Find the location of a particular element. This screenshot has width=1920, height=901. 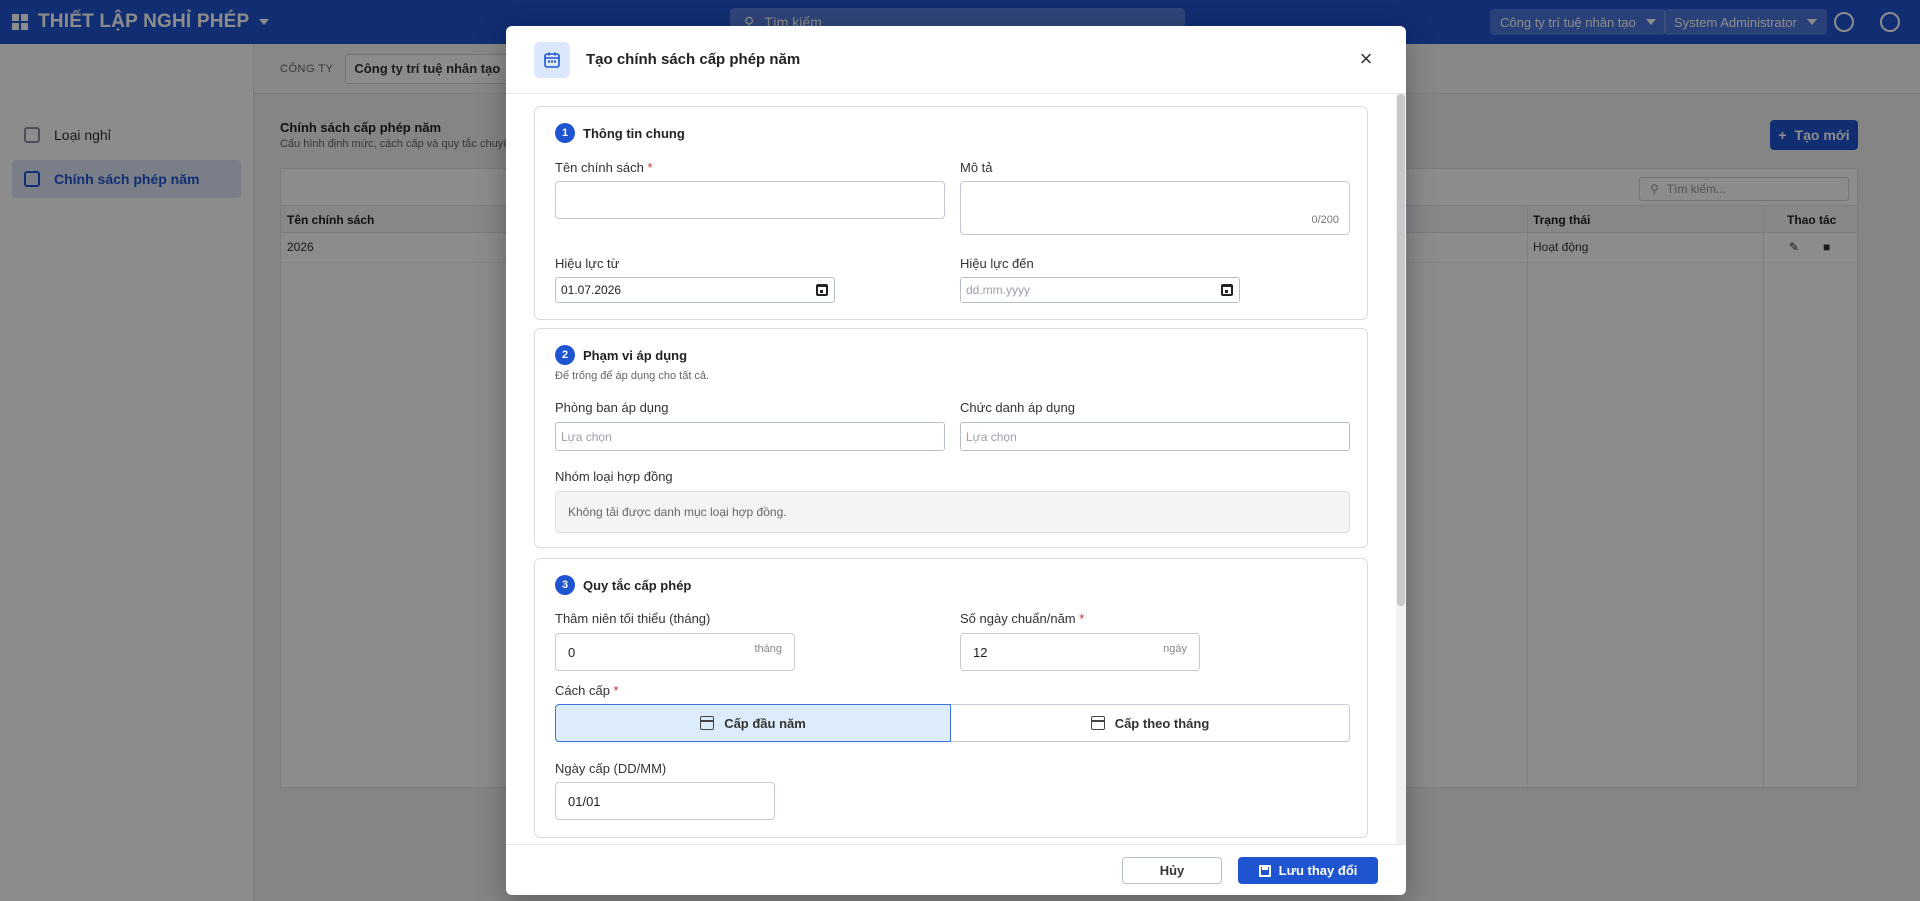

save-button: Lưu thay đổi is located at coordinates (1308, 870).